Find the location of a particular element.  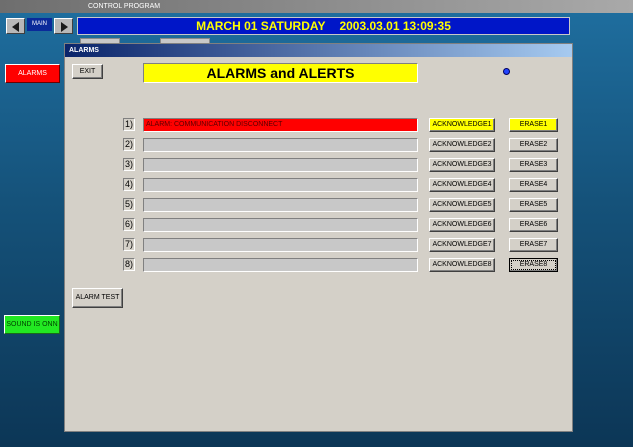

date-time-bar: MARCH 01 SATURDAY 2003.03.01 13:09:35 is located at coordinates (323, 26).